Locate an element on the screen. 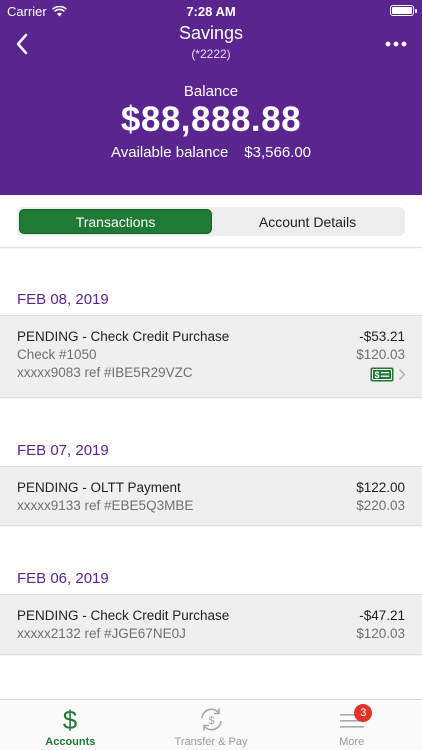  tab-transfer-pay: $ Transfer & Pay is located at coordinates (211, 725).